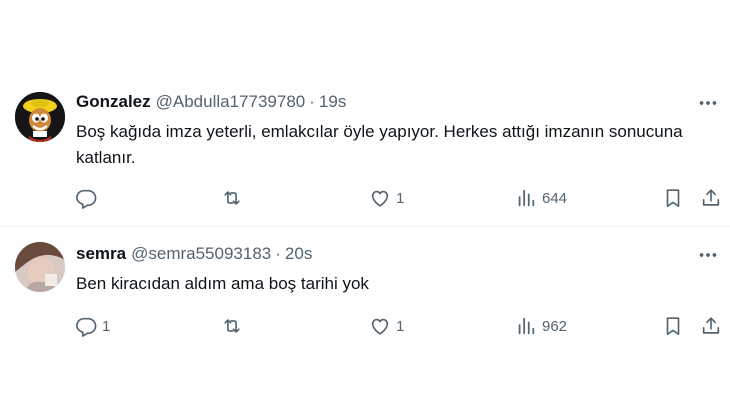 This screenshot has width=730, height=420. Describe the element at coordinates (332, 102) in the screenshot. I see `timestamp: 19s` at that location.